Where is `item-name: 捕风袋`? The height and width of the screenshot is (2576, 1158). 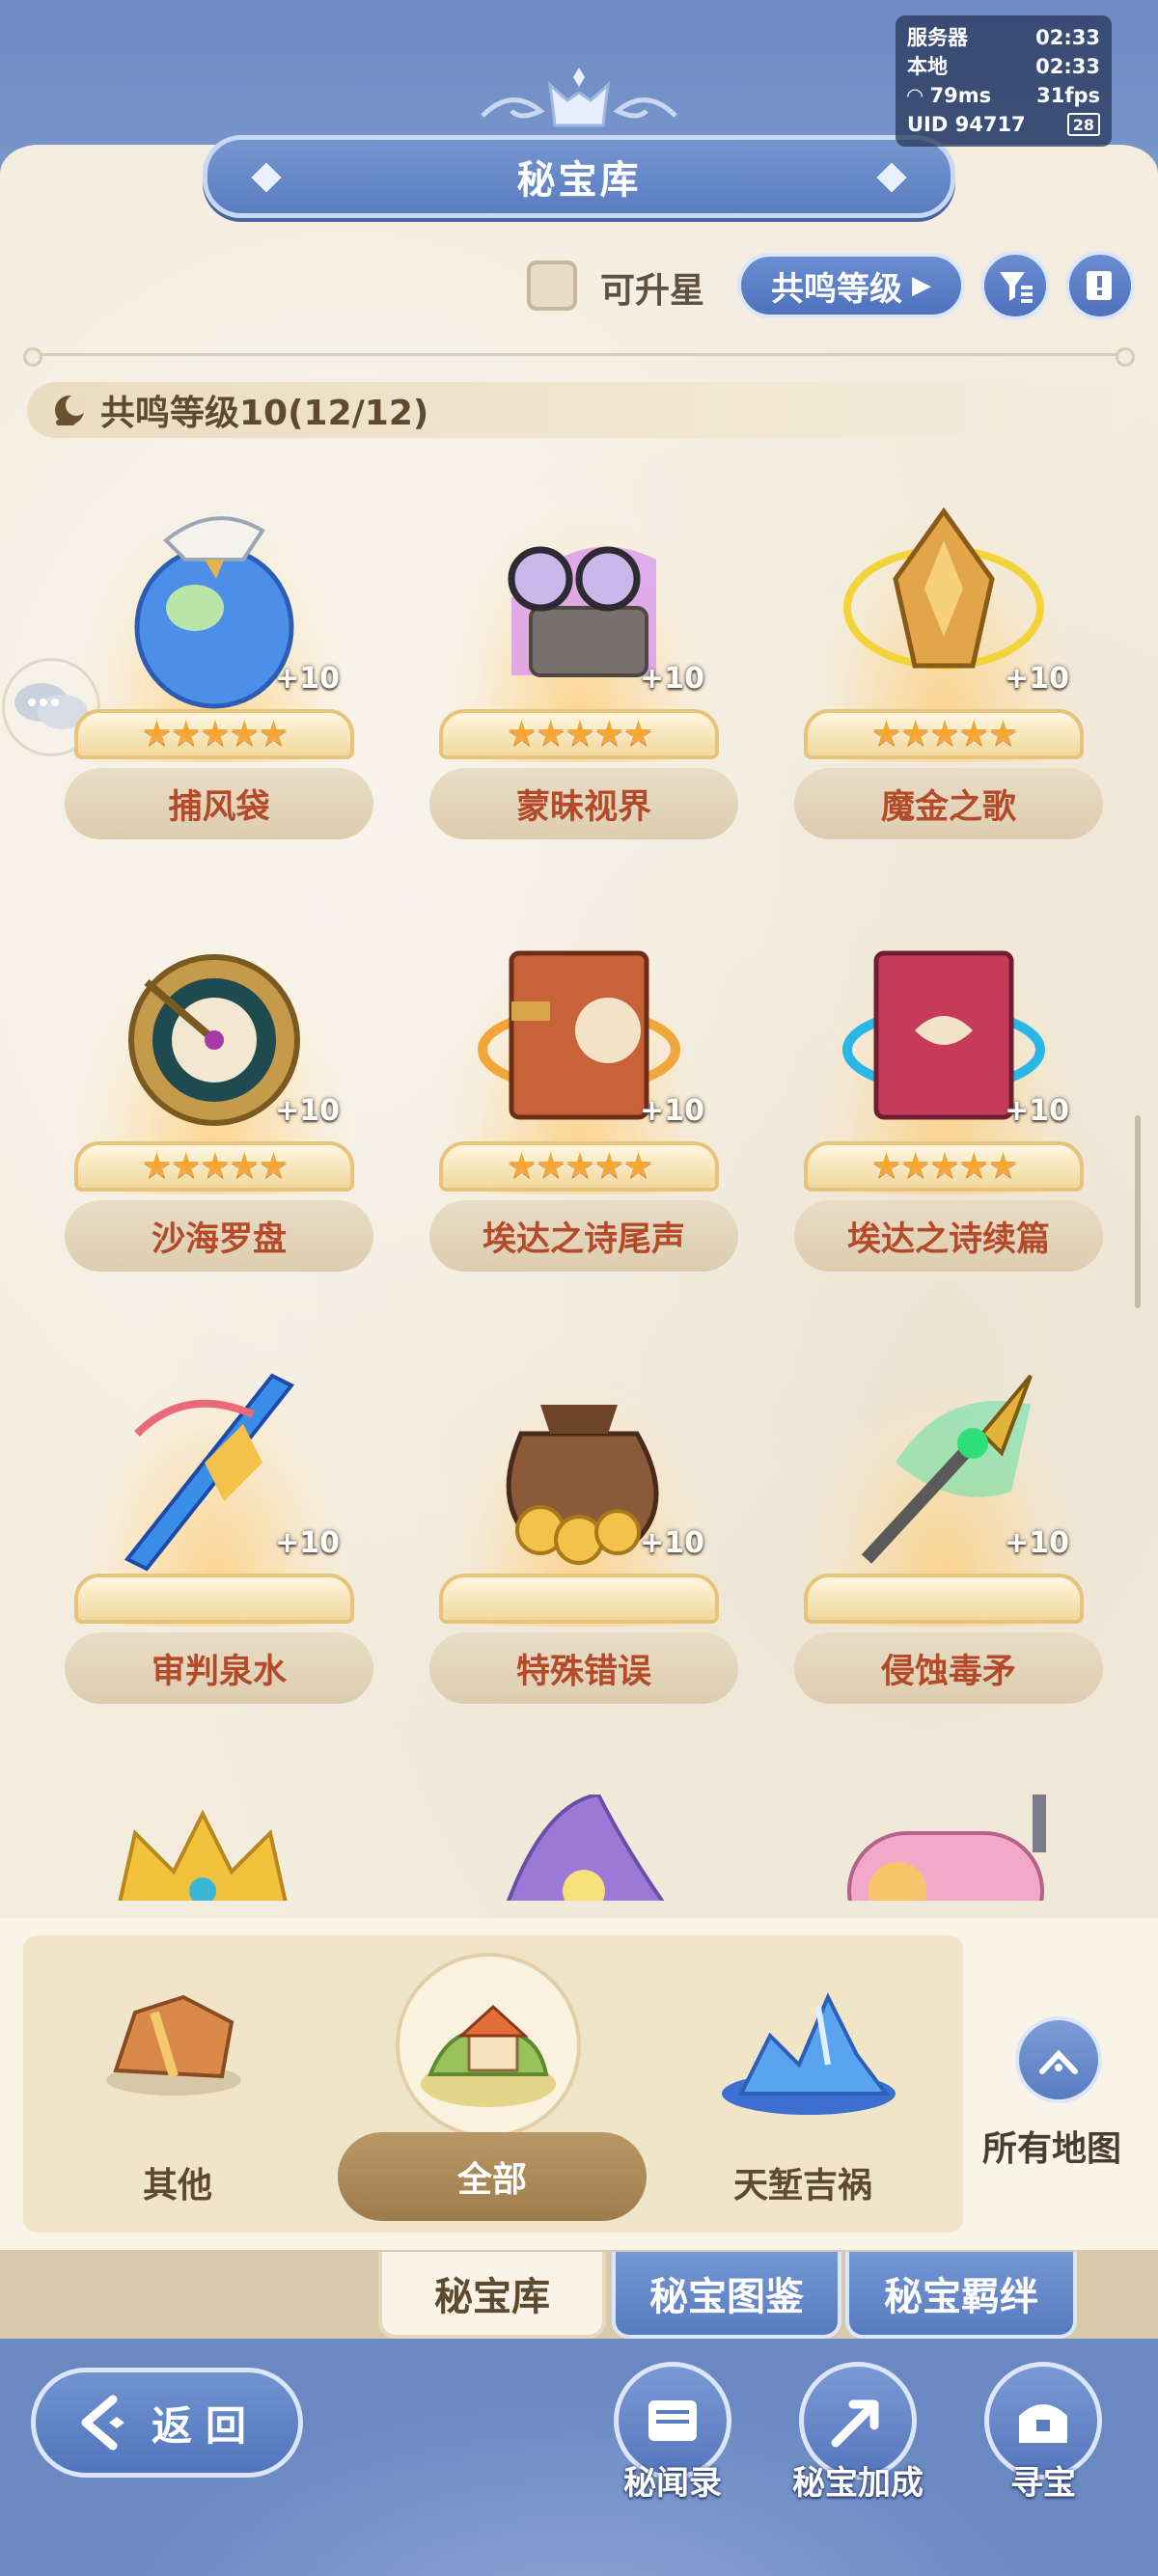 item-name: 捕风袋 is located at coordinates (219, 807).